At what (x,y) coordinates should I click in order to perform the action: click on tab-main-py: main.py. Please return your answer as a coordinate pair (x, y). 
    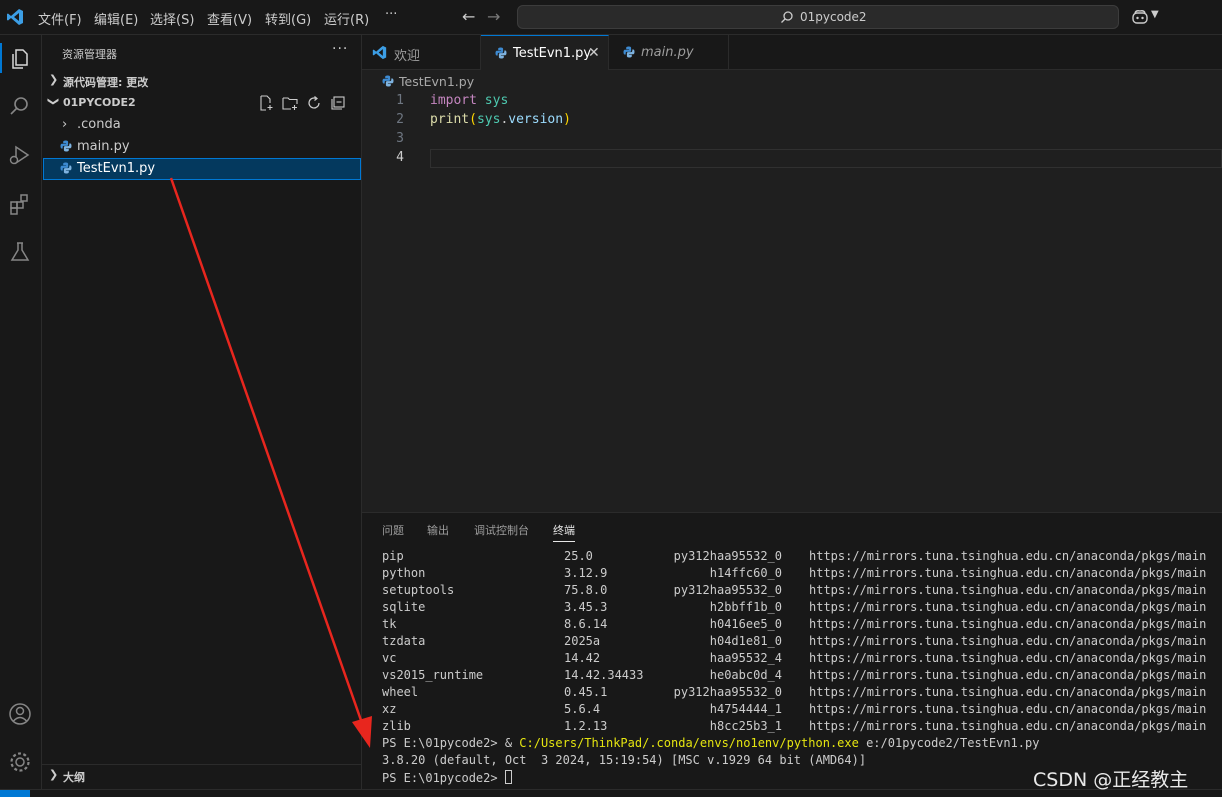
    Looking at the image, I should click on (669, 52).